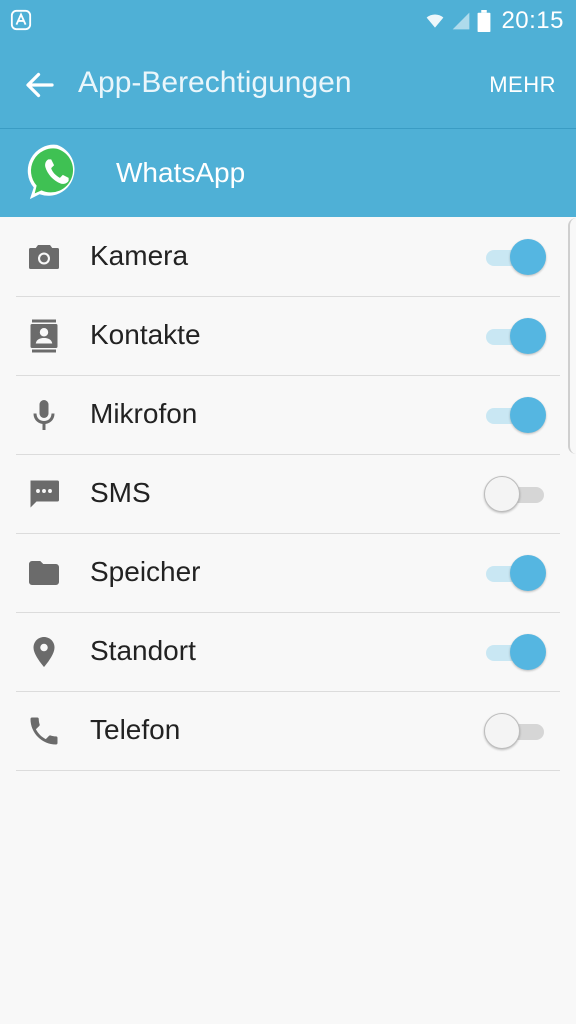 The width and height of the screenshot is (576, 1024). I want to click on app-bar: App-Berechtigungen MEHR, so click(288, 85).